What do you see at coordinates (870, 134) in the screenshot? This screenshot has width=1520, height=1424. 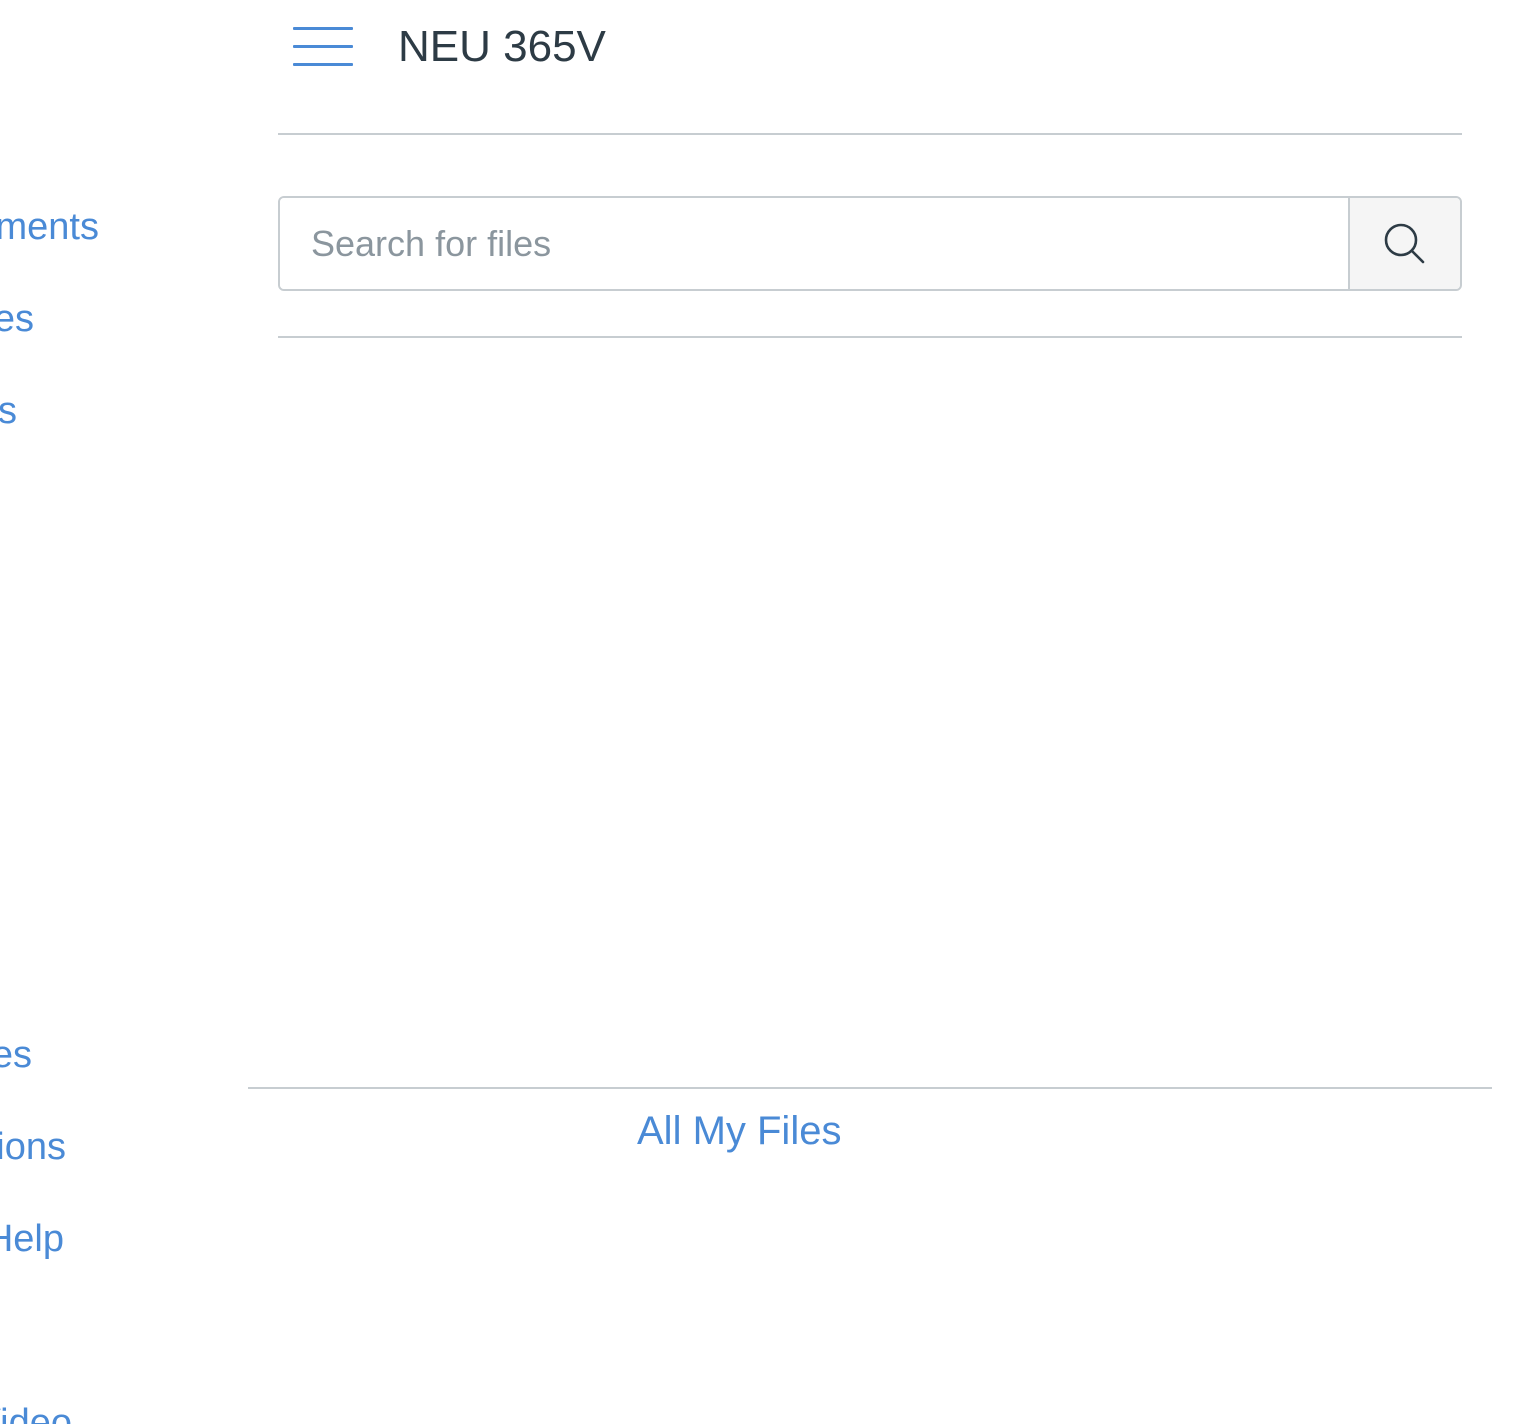 I see `header-divider` at bounding box center [870, 134].